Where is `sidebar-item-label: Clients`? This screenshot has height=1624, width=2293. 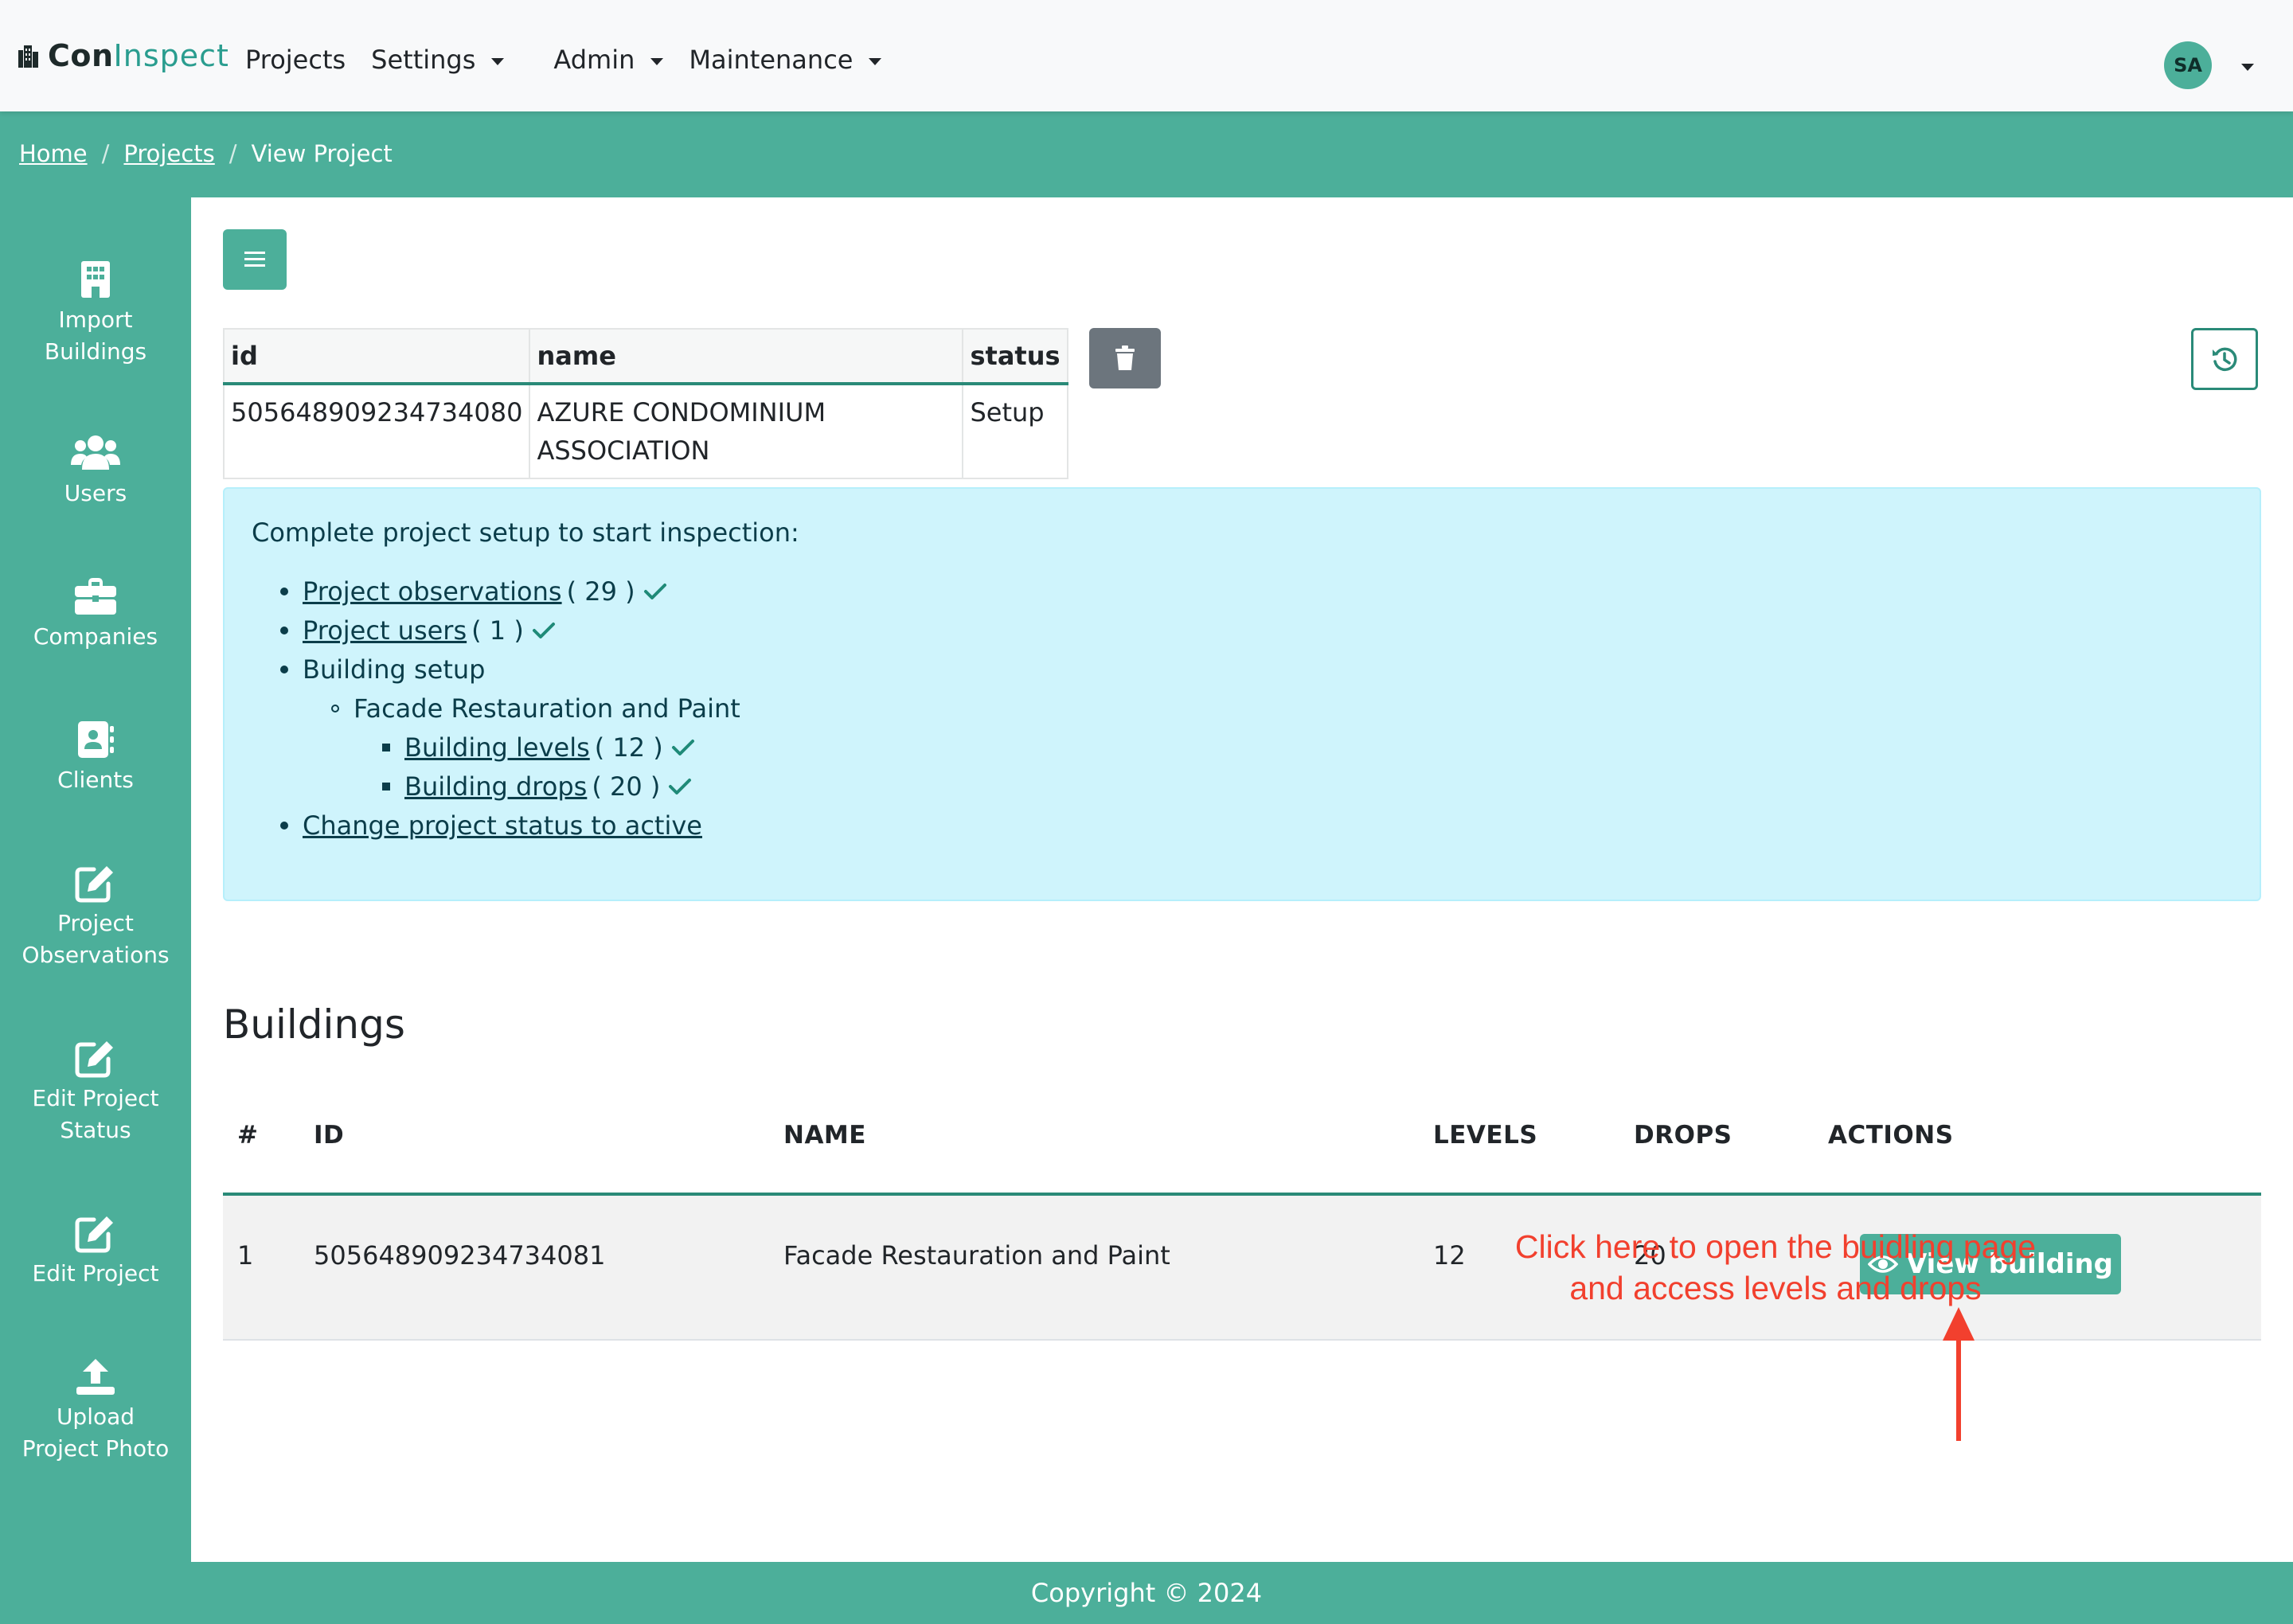
sidebar-item-label: Clients is located at coordinates (95, 780).